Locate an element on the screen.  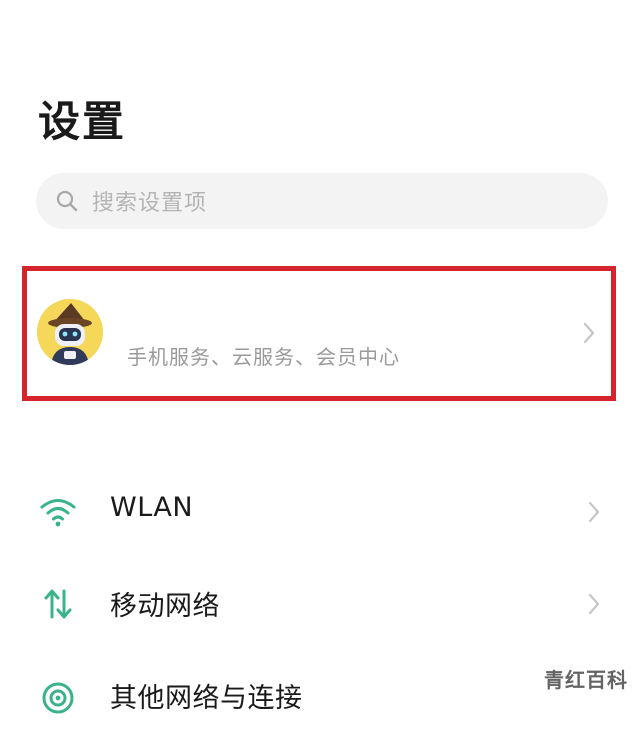
settings-row-mobile-network: 移动网络 is located at coordinates (320, 604).